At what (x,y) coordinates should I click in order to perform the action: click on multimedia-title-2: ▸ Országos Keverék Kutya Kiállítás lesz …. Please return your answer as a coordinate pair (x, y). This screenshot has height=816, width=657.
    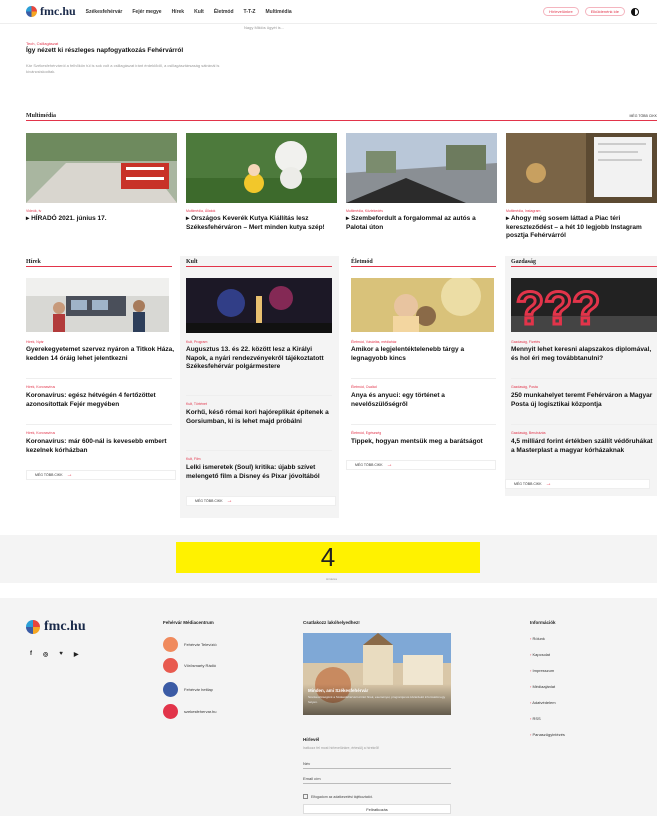
    Looking at the image, I should click on (263, 223).